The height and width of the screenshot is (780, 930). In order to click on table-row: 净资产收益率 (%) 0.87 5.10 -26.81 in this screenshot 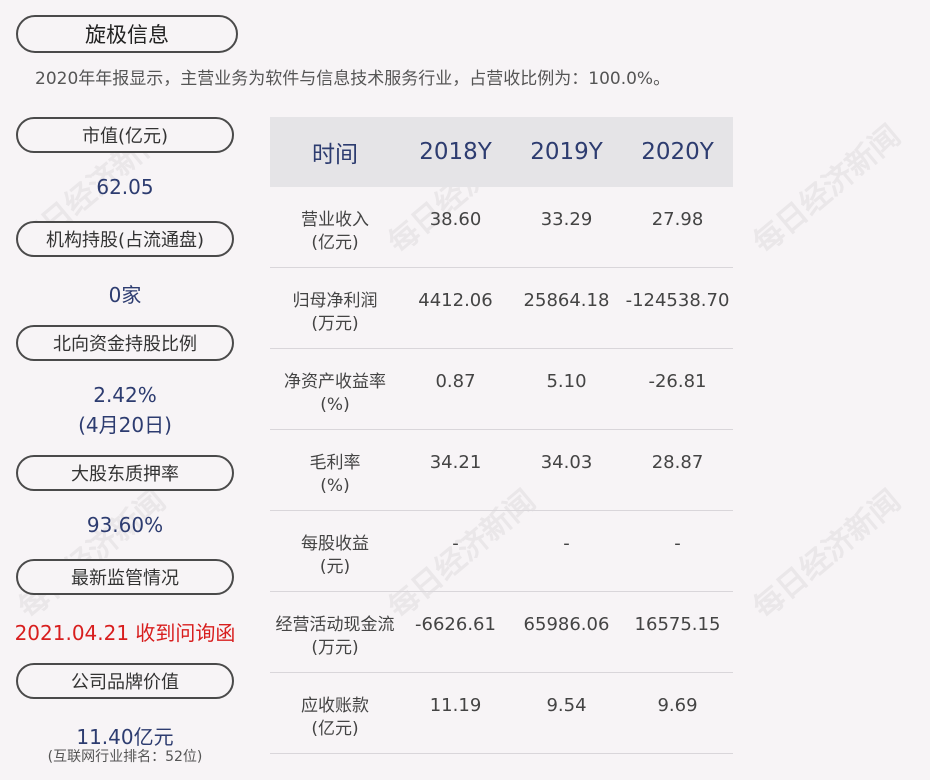, I will do `click(501, 389)`.